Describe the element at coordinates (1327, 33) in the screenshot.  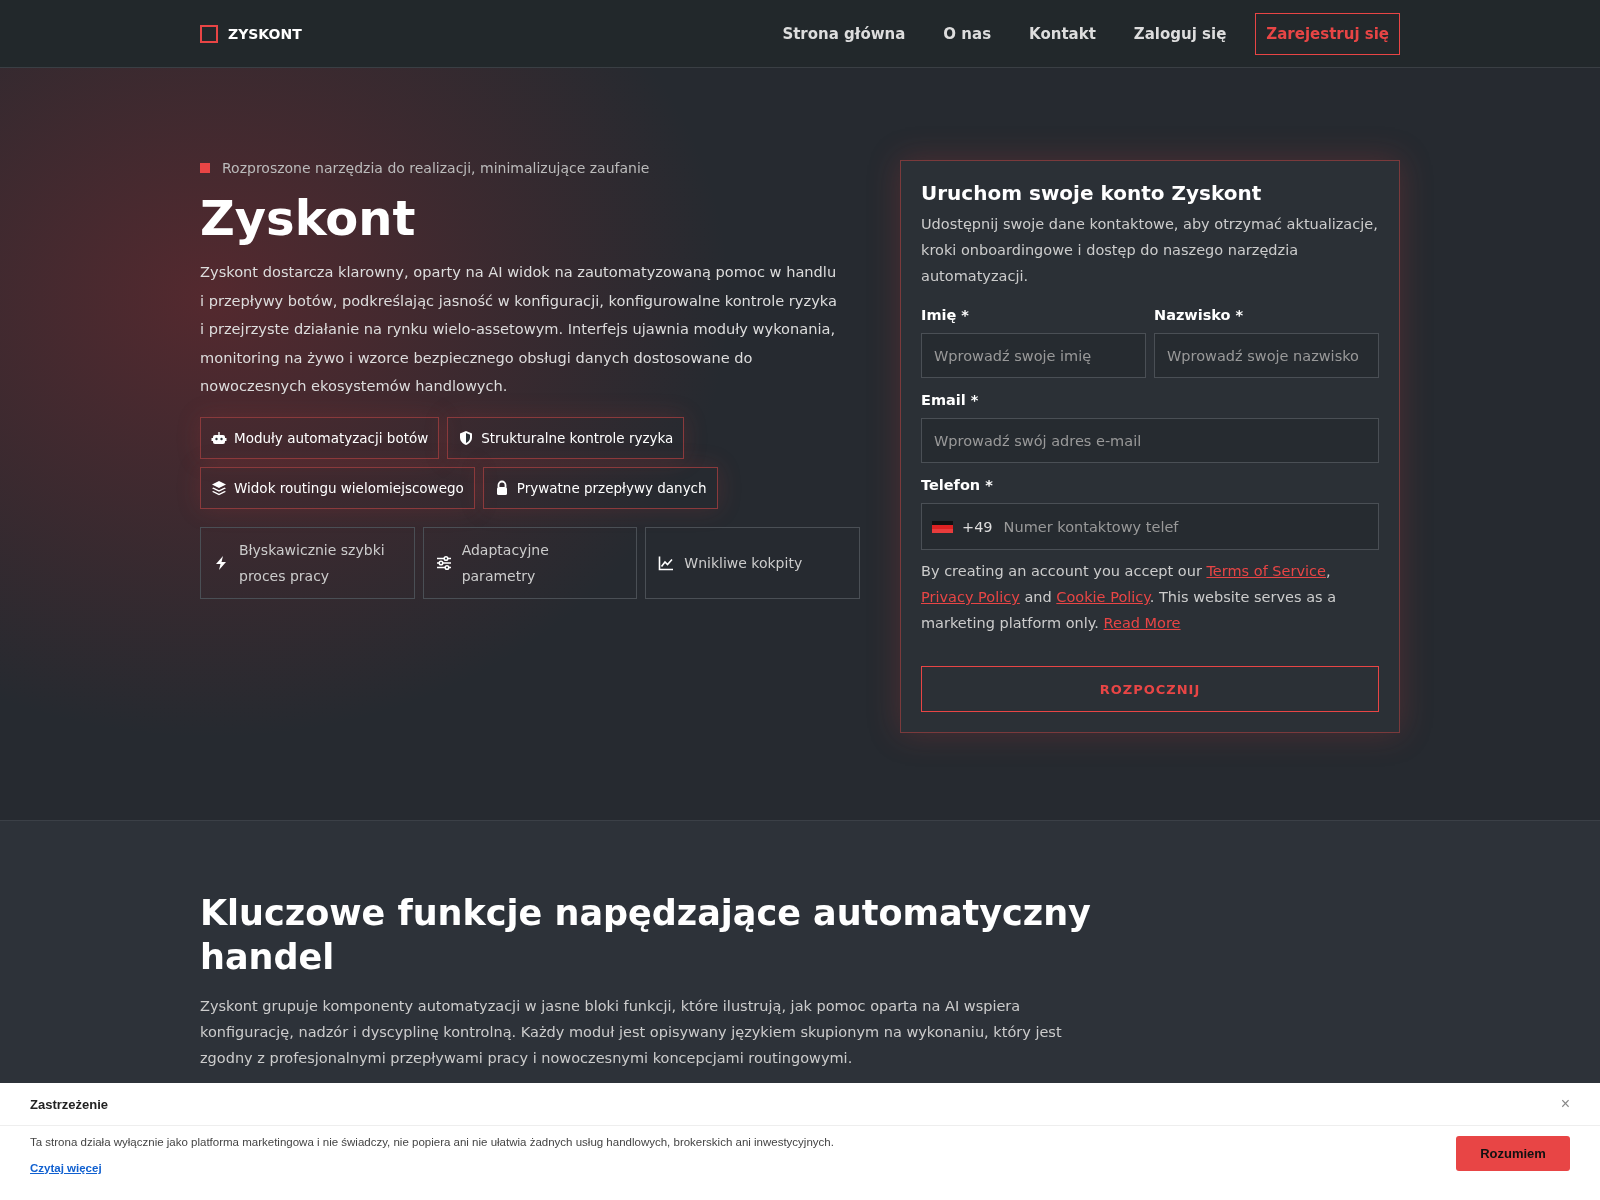
I see `register-button: Zarejestruj się` at that location.